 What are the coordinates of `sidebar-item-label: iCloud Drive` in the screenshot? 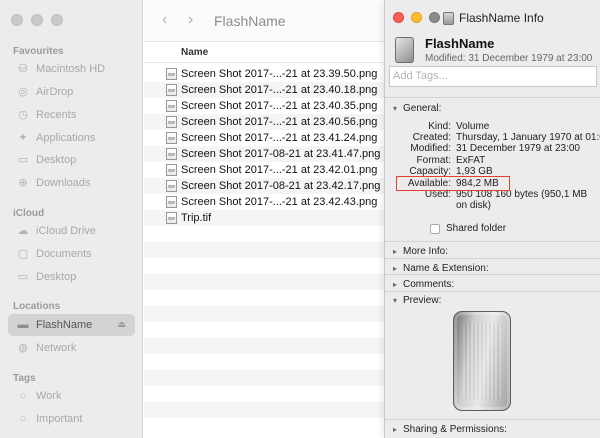 It's located at (66, 231).